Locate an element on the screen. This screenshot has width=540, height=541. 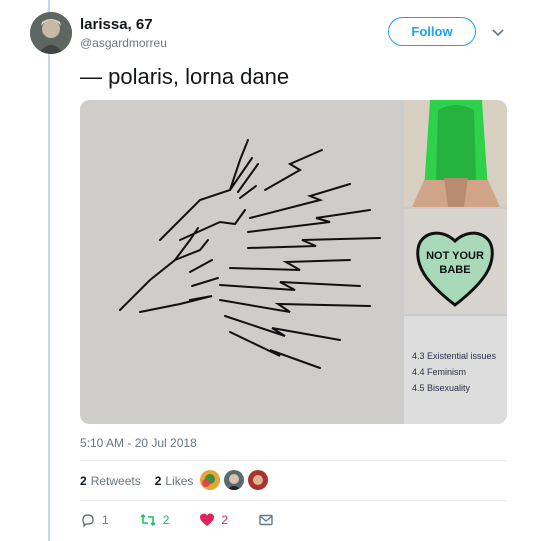
green-hair-photo is located at coordinates (455, 153).